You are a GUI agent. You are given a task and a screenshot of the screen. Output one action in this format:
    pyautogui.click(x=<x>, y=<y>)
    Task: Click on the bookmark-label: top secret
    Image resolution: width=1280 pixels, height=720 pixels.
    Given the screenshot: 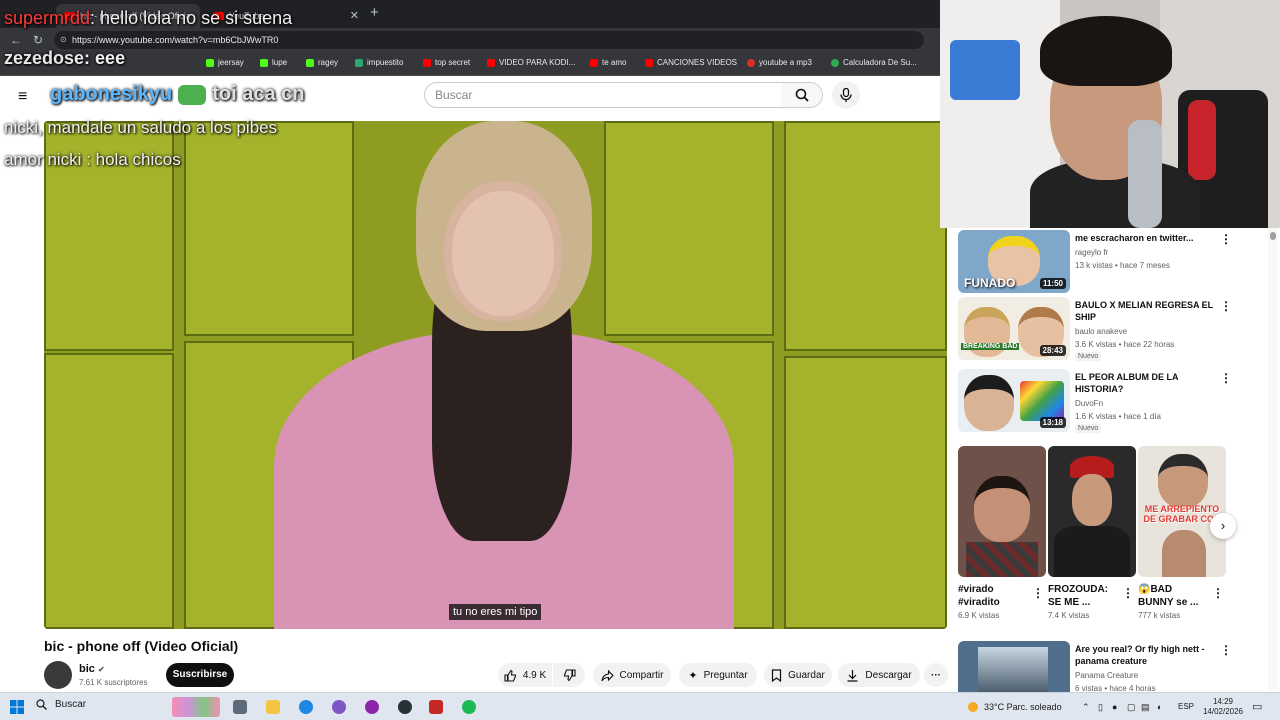 What is the action you would take?
    pyautogui.click(x=453, y=62)
    